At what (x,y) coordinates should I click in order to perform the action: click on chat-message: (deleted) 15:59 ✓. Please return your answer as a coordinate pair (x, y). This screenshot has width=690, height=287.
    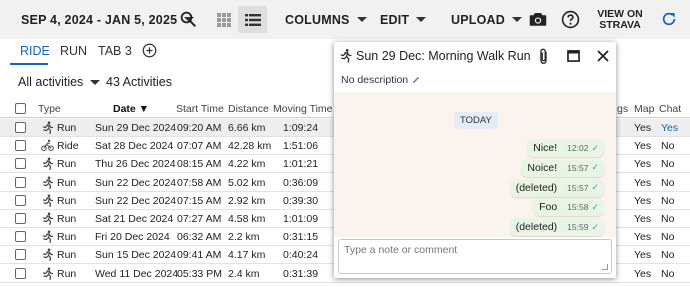
    Looking at the image, I should click on (556, 227).